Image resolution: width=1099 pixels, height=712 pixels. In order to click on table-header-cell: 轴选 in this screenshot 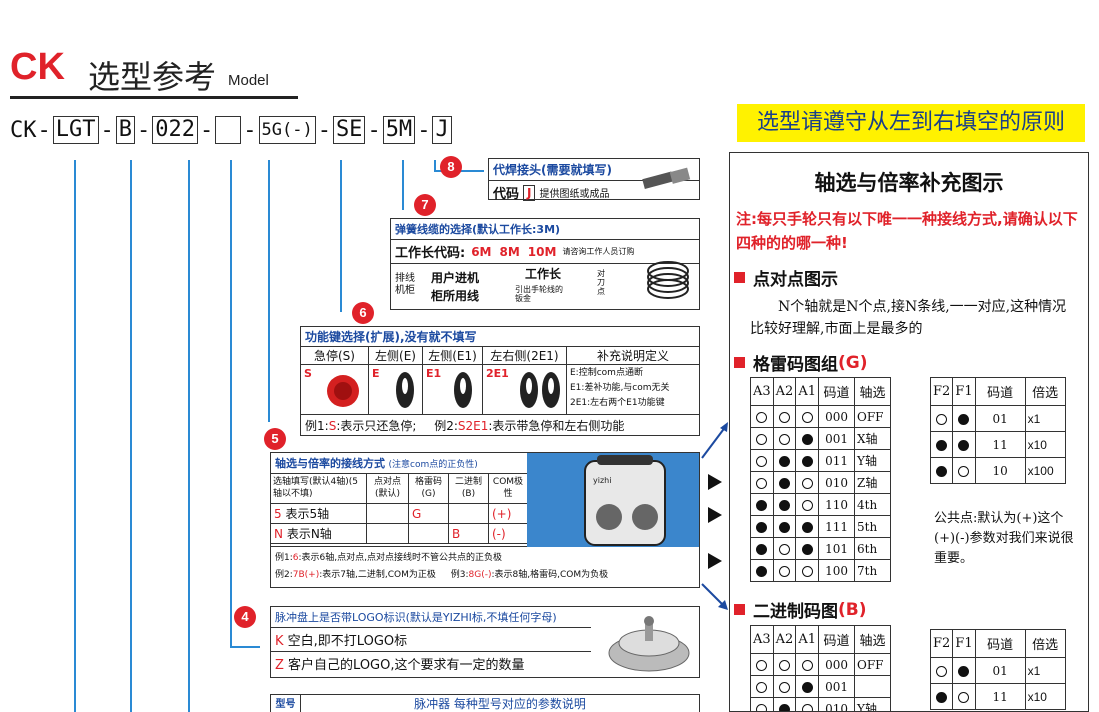, I will do `click(873, 391)`.